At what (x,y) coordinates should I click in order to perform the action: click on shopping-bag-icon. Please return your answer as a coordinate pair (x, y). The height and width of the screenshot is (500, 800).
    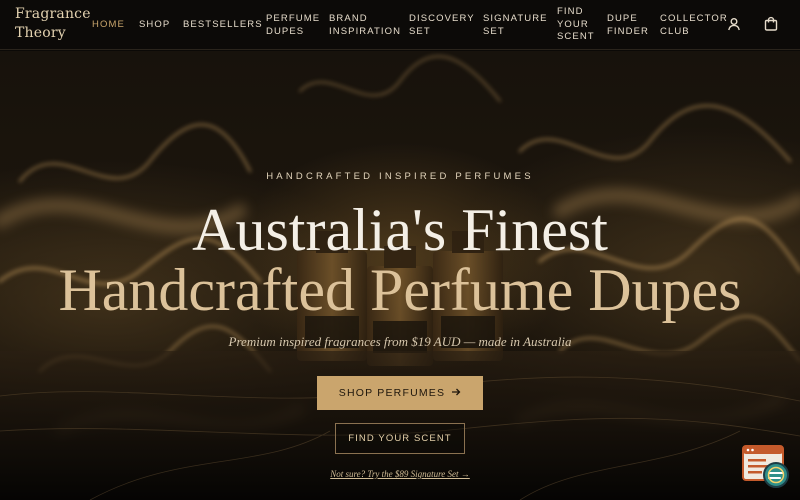
    Looking at the image, I should click on (771, 24).